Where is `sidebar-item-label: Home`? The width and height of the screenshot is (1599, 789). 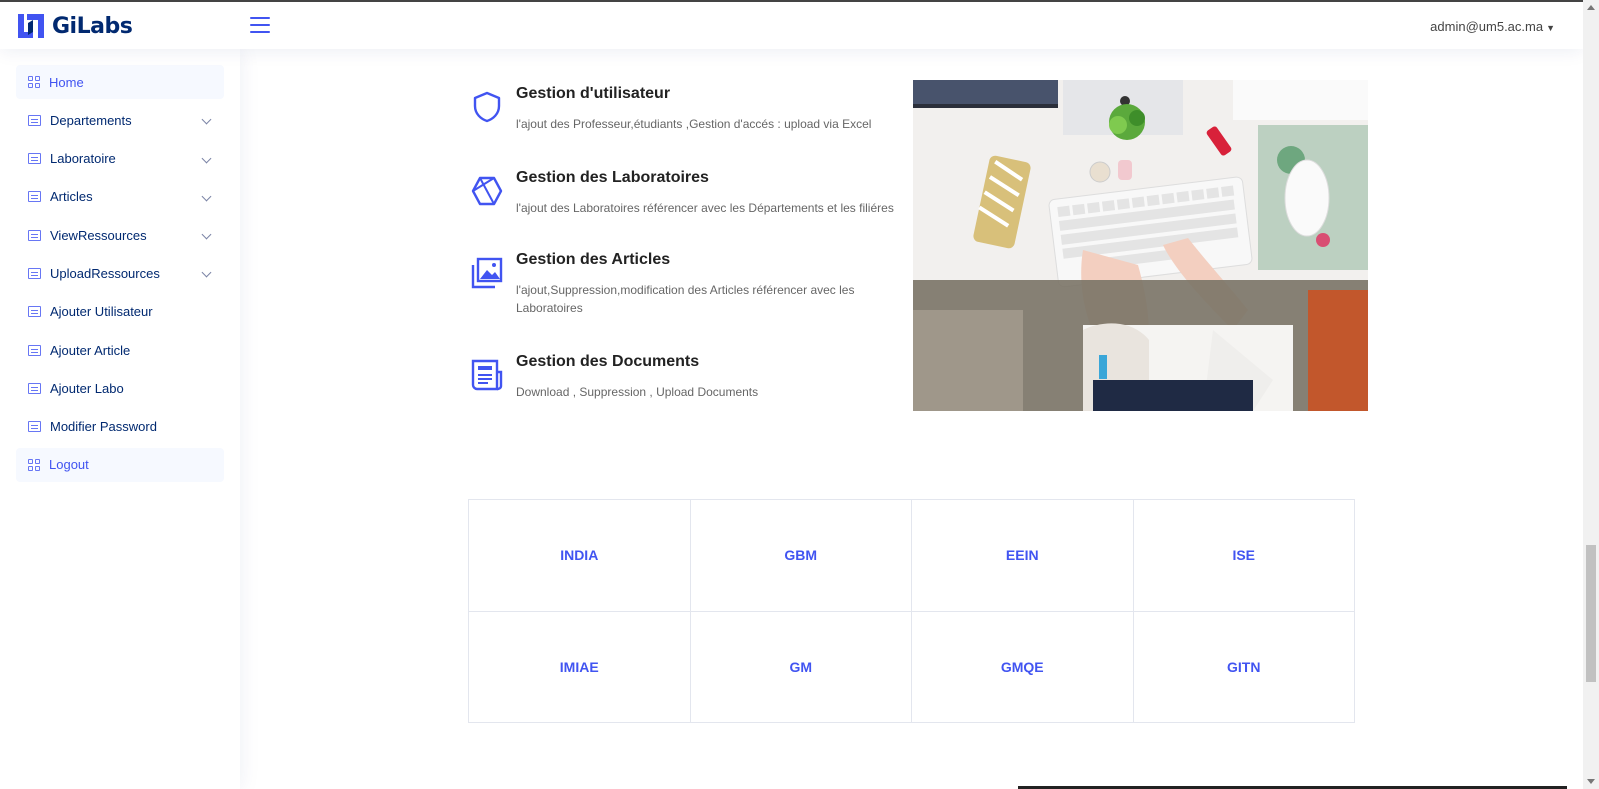
sidebar-item-label: Home is located at coordinates (66, 82).